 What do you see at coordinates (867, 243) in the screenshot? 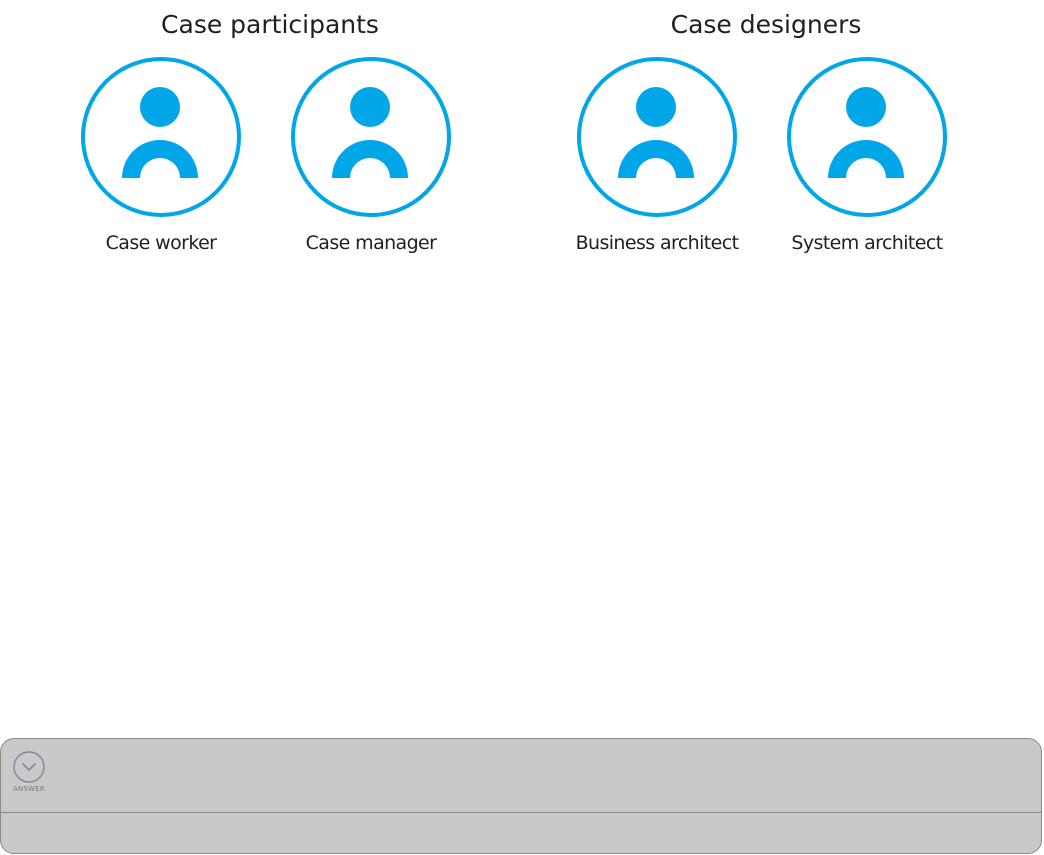
I see `persona-label: System architect` at bounding box center [867, 243].